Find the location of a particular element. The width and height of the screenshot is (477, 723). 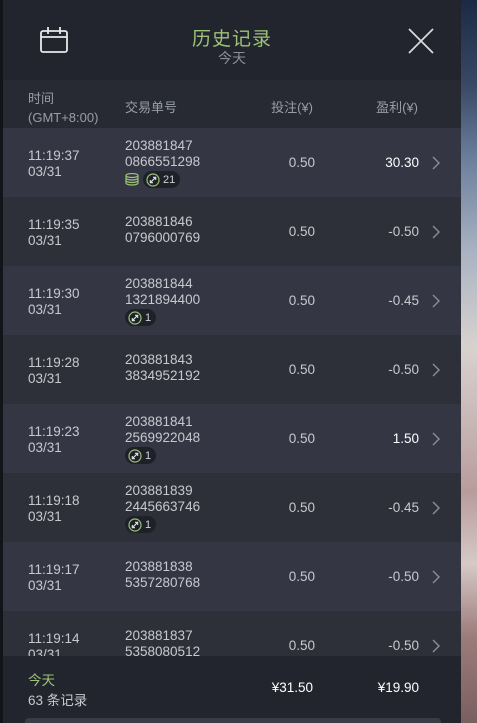

row-time: 11:19:18 03/31 is located at coordinates (54, 509).